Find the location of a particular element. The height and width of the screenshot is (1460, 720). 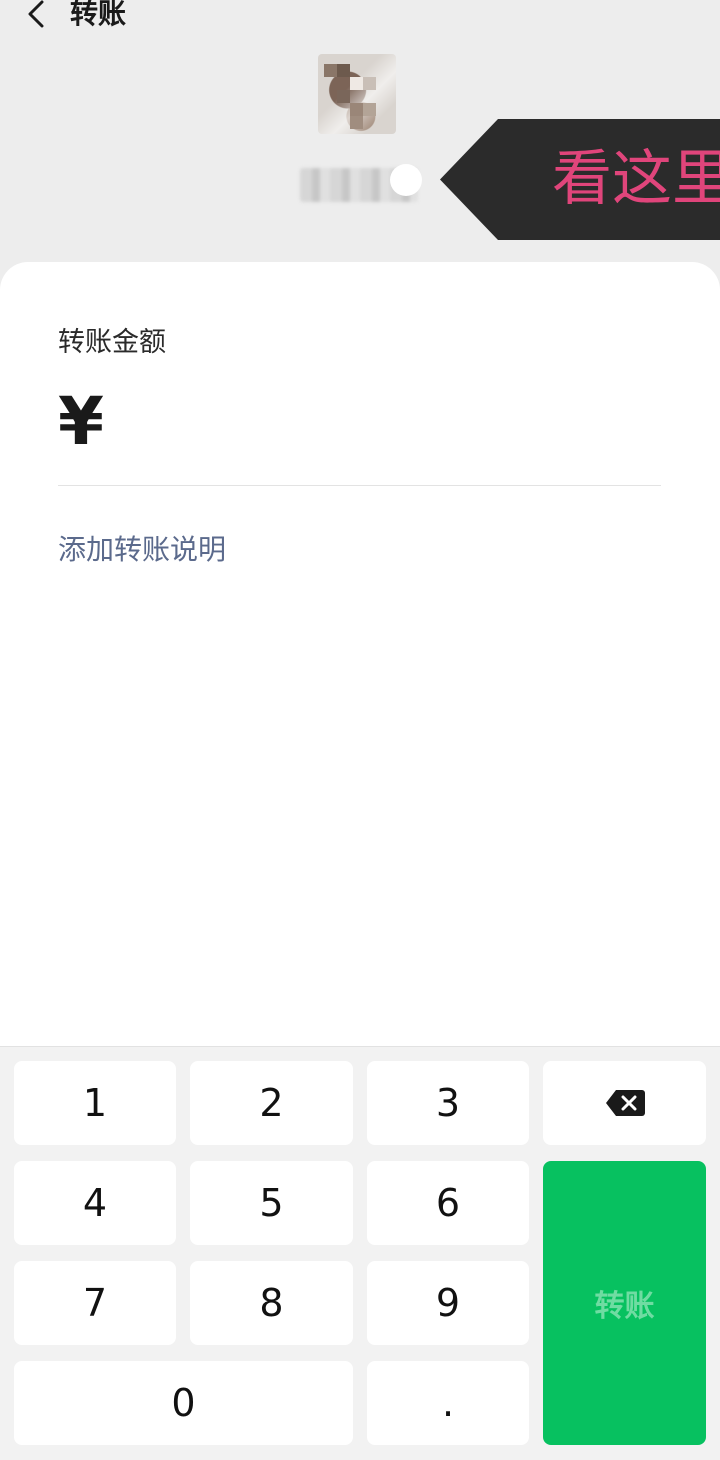

key-8: 8 is located at coordinates (271, 1303).